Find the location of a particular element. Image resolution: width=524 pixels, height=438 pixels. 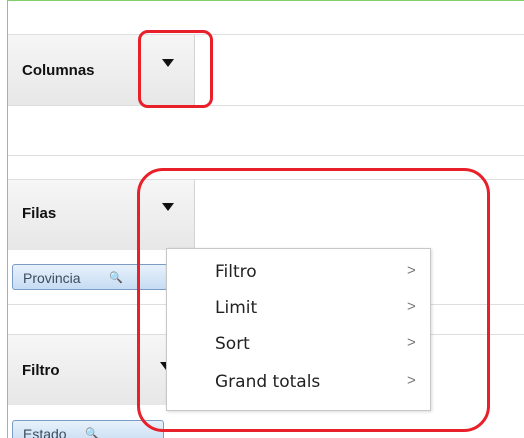

rows-label: Filas is located at coordinates (39, 213).